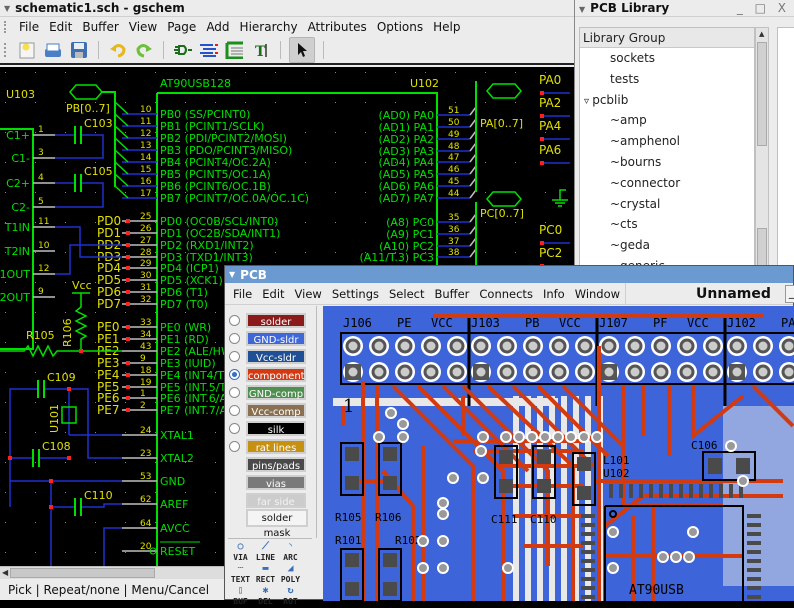  What do you see at coordinates (684, 8) in the screenshot?
I see `pcb-library-titlebar: ▼PCB Library _ □ X` at bounding box center [684, 8].